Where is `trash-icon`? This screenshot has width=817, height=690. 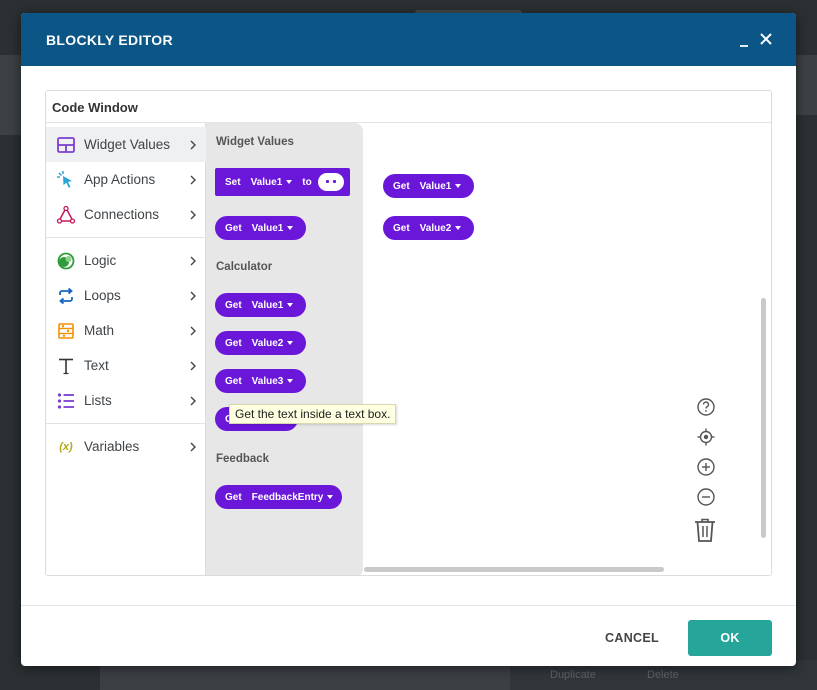 trash-icon is located at coordinates (705, 530).